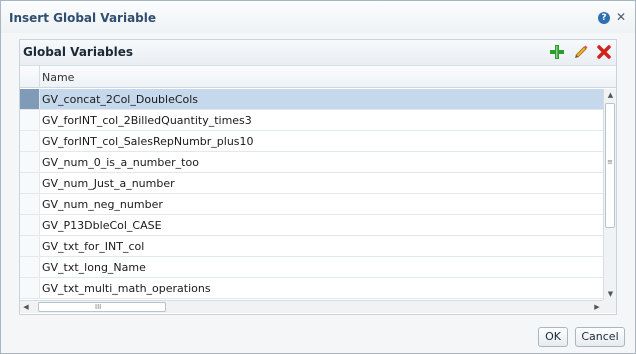  Describe the element at coordinates (604, 18) in the screenshot. I see `help-icon: ?` at that location.